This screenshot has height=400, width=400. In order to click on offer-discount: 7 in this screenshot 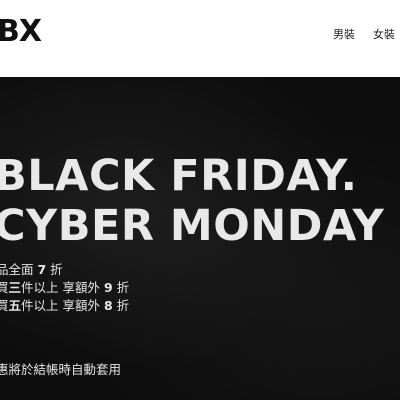, I will do `click(42, 269)`.